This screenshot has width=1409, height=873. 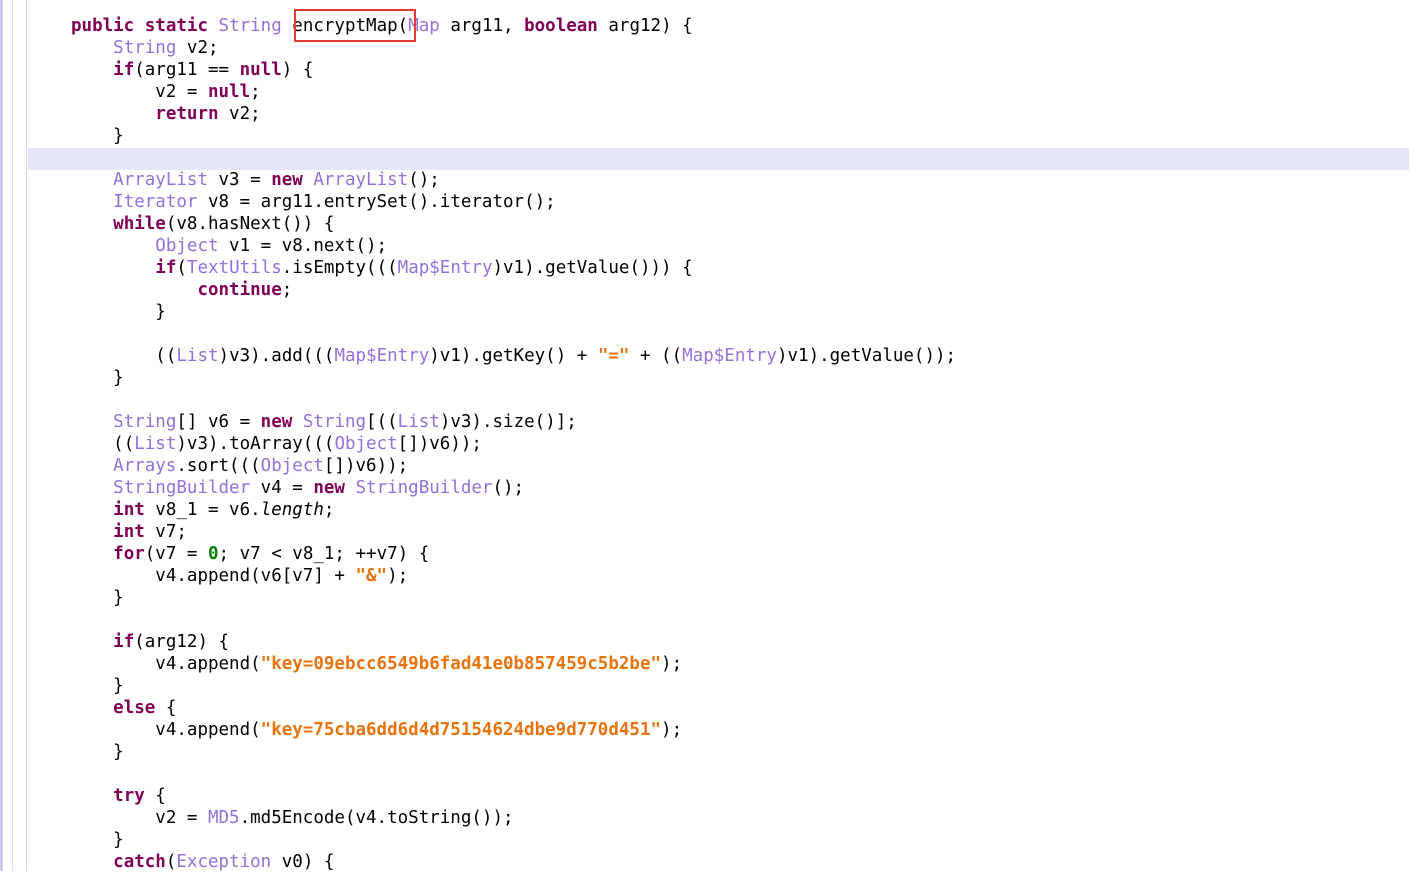 What do you see at coordinates (282, 488) in the screenshot?
I see `code-token: v4 =` at bounding box center [282, 488].